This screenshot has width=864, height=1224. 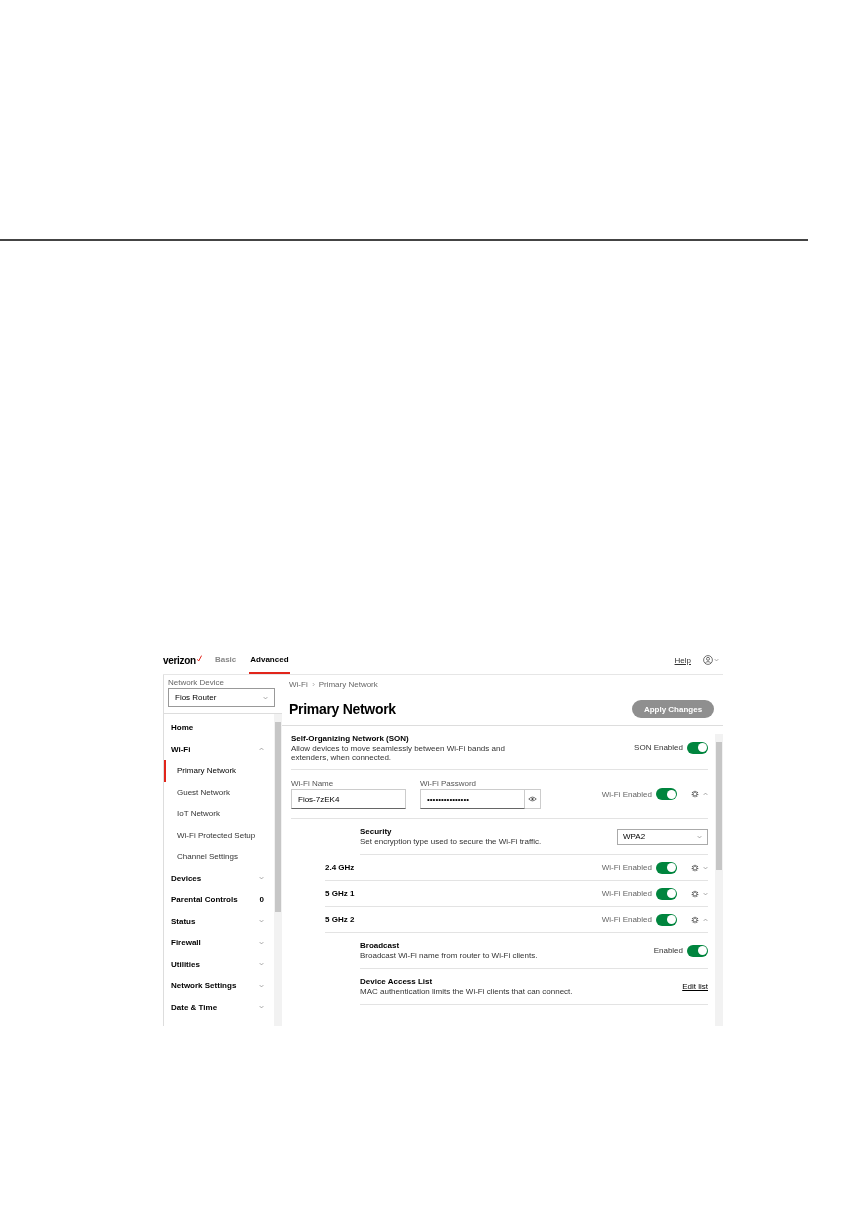 What do you see at coordinates (219, 943) in the screenshot?
I see `sidebar-item: Firewall` at bounding box center [219, 943].